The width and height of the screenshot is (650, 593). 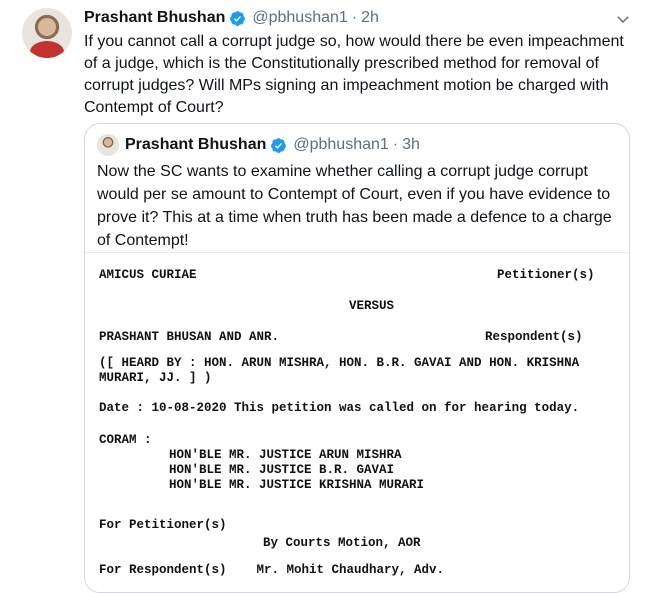 What do you see at coordinates (411, 144) in the screenshot?
I see `quoted-tweet-timestamp: 3h` at bounding box center [411, 144].